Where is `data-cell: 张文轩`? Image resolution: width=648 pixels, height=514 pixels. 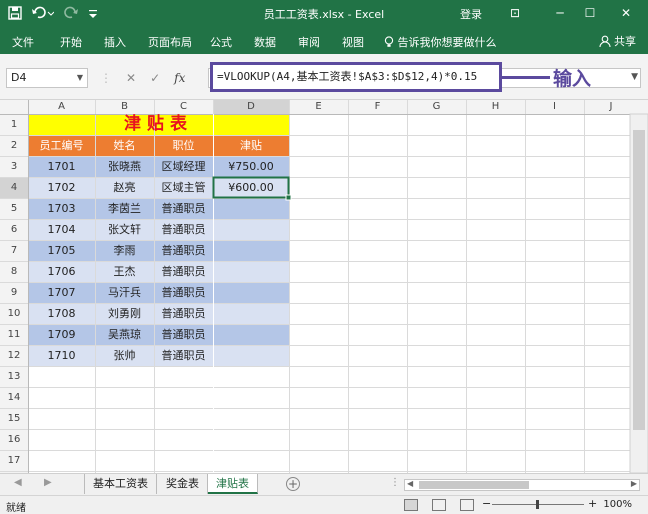 data-cell: 张文轩 is located at coordinates (124, 229).